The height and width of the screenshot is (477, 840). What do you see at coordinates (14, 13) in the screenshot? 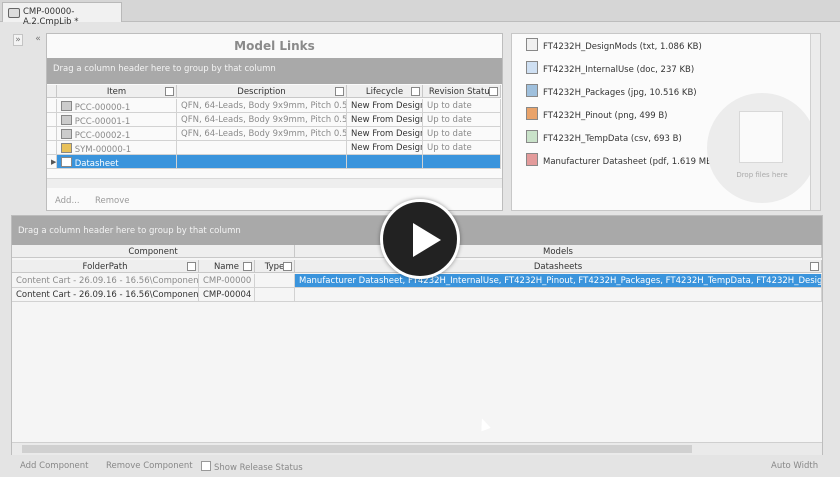
I see `component-library-icon` at bounding box center [14, 13].